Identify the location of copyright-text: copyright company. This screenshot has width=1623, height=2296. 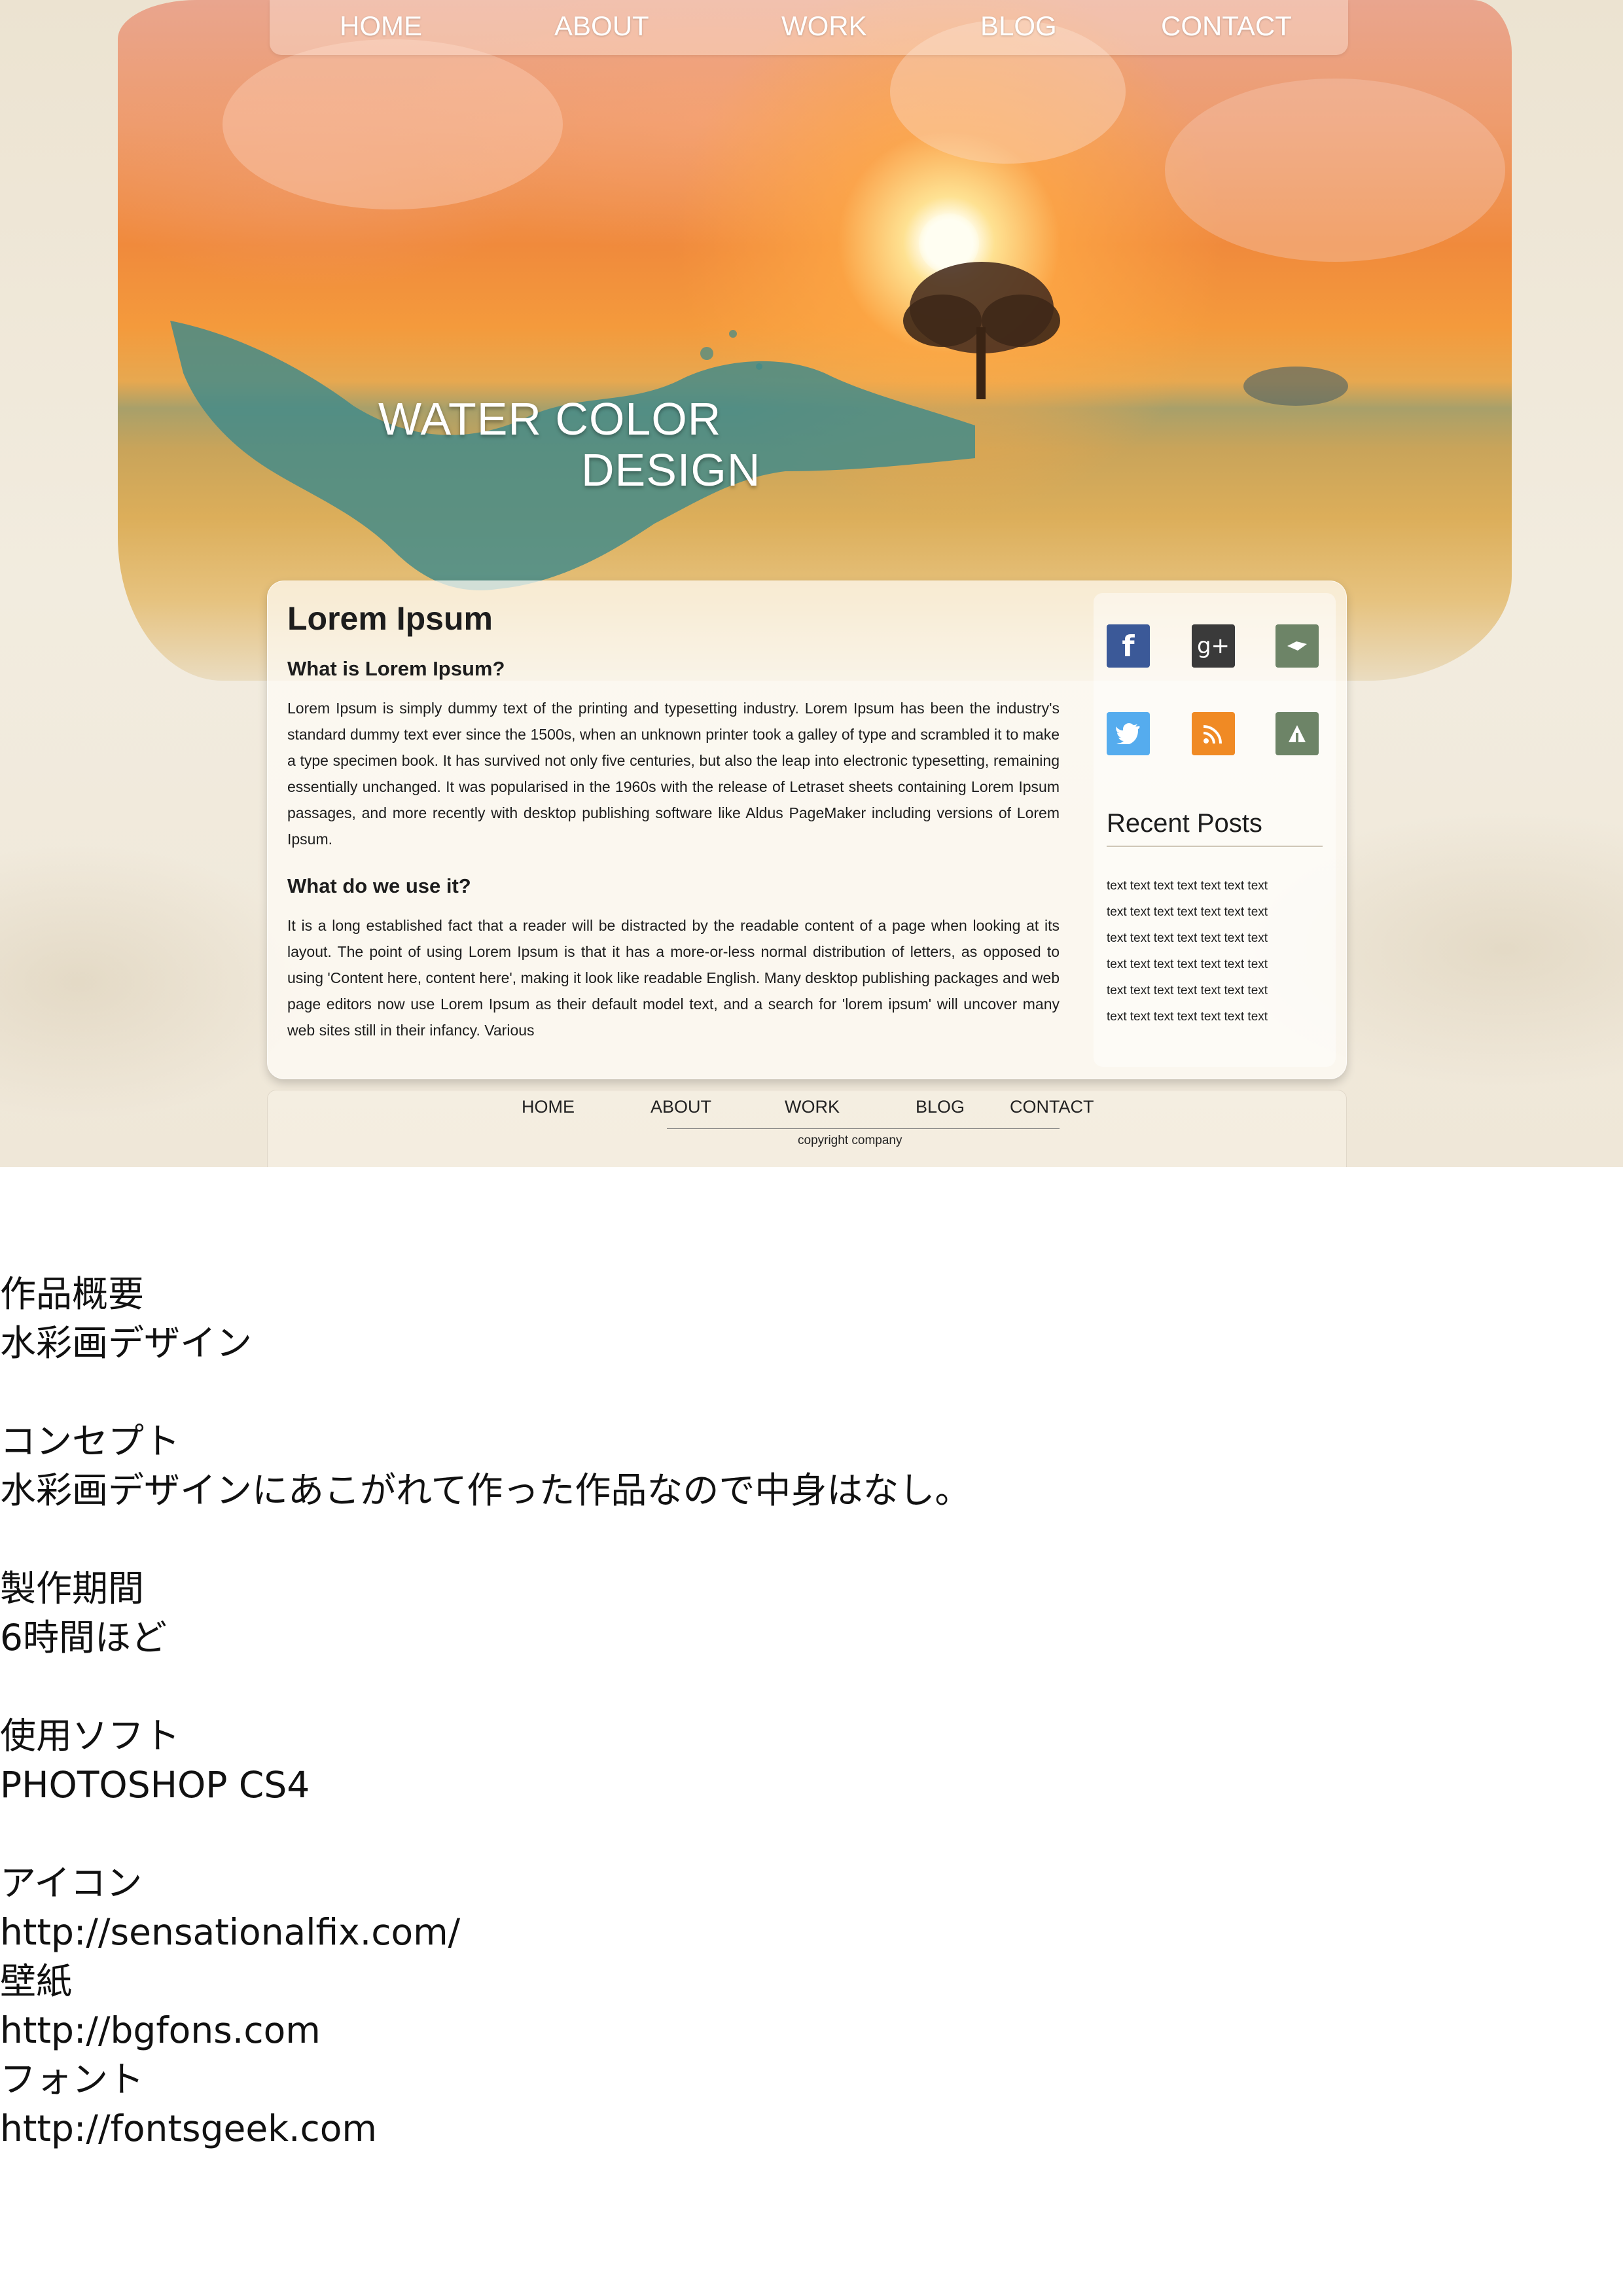
(850, 1140).